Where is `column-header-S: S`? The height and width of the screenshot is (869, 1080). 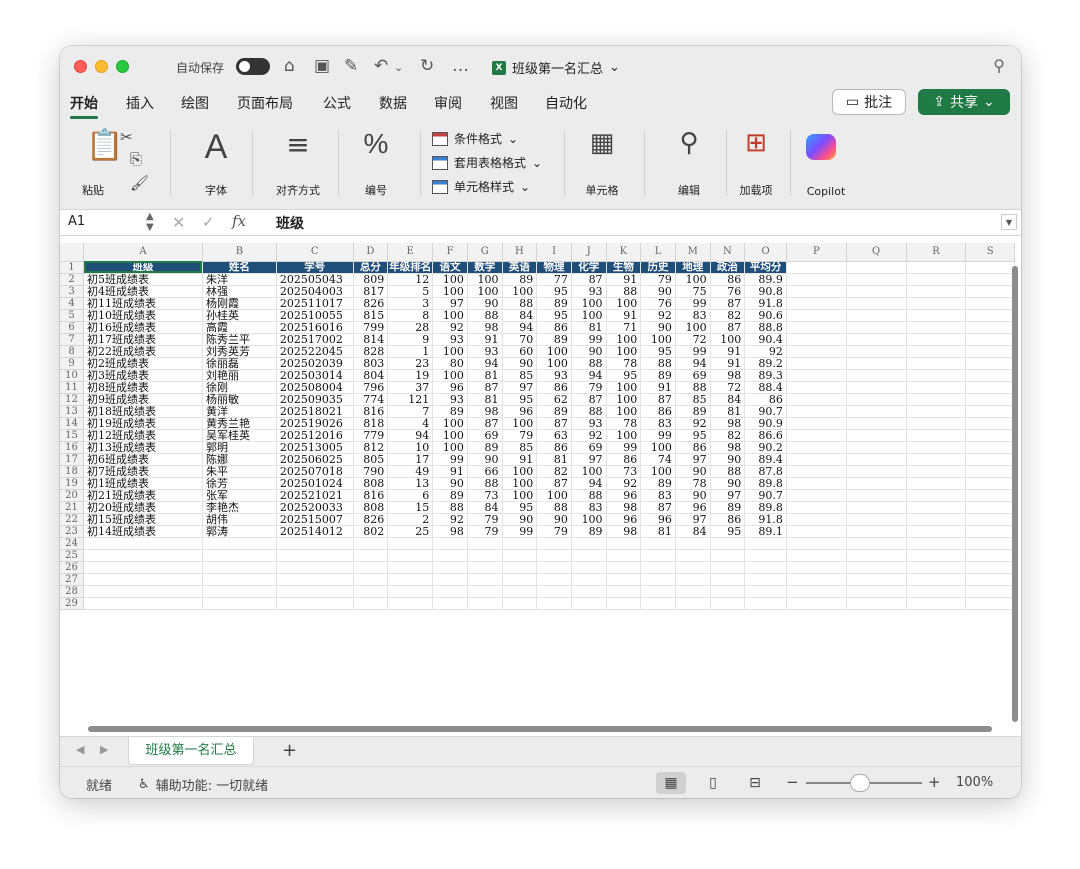 column-header-S: S is located at coordinates (990, 252).